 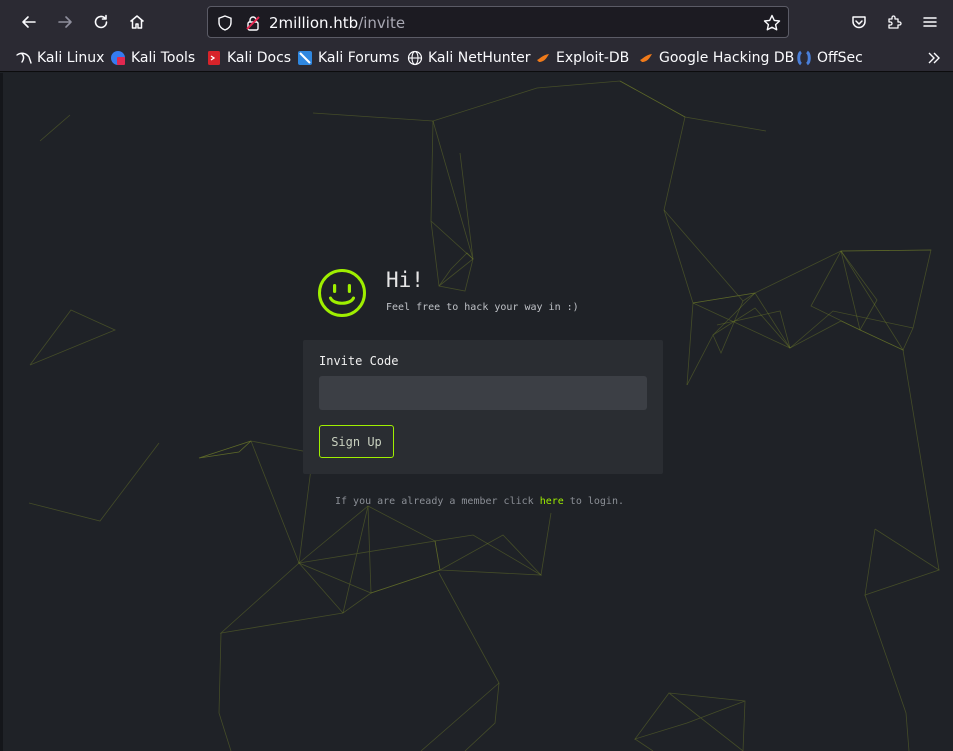 I want to click on menu-button, so click(x=930, y=22).